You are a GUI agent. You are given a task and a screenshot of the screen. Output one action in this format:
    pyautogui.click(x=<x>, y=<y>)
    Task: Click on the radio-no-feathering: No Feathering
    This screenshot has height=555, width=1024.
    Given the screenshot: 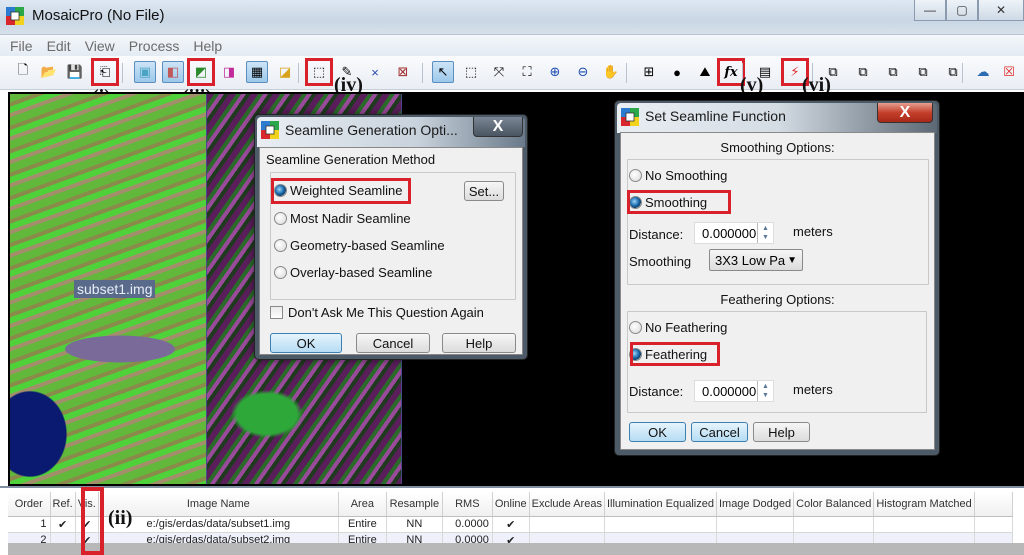 What is the action you would take?
    pyautogui.click(x=678, y=327)
    